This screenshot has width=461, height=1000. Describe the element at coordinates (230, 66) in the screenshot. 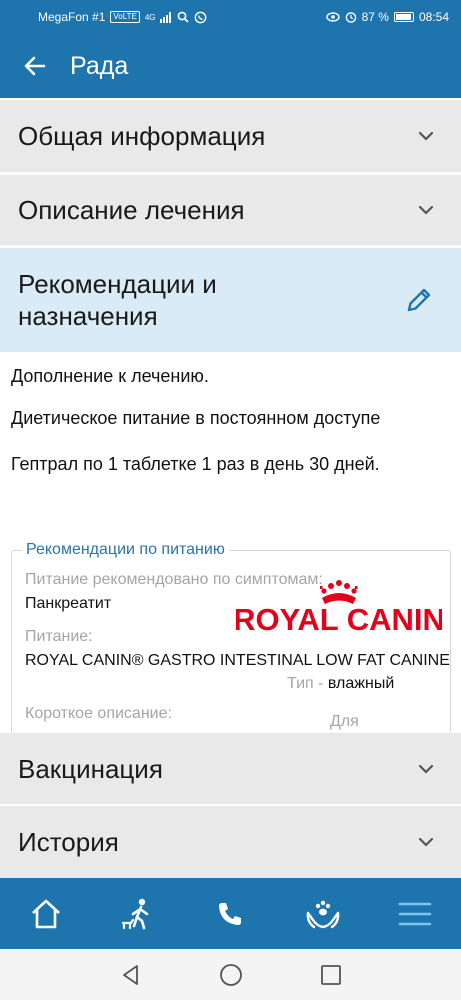

I see `app-bar: Рада` at that location.